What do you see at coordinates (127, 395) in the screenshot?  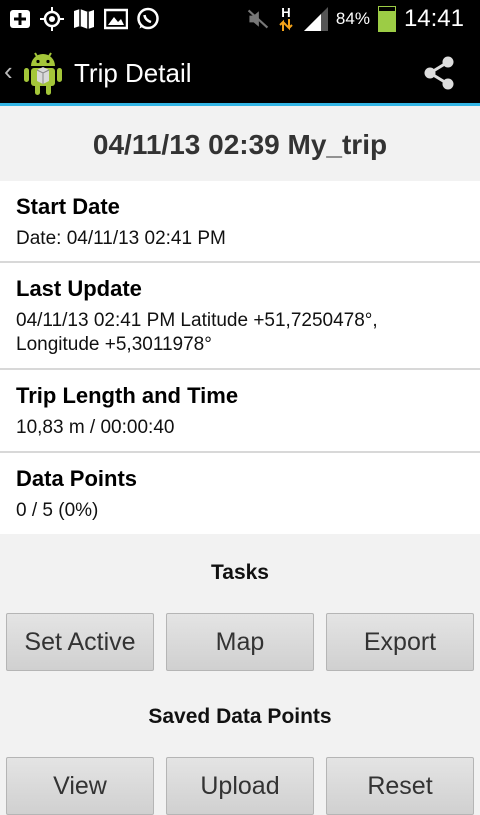 I see `trip-length-label: Trip Length and Time` at bounding box center [127, 395].